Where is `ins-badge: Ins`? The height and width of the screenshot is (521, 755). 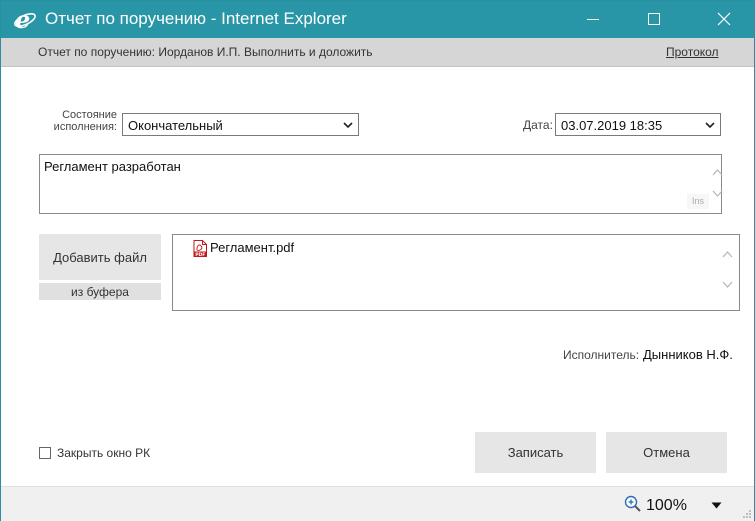
ins-badge: Ins is located at coordinates (698, 201).